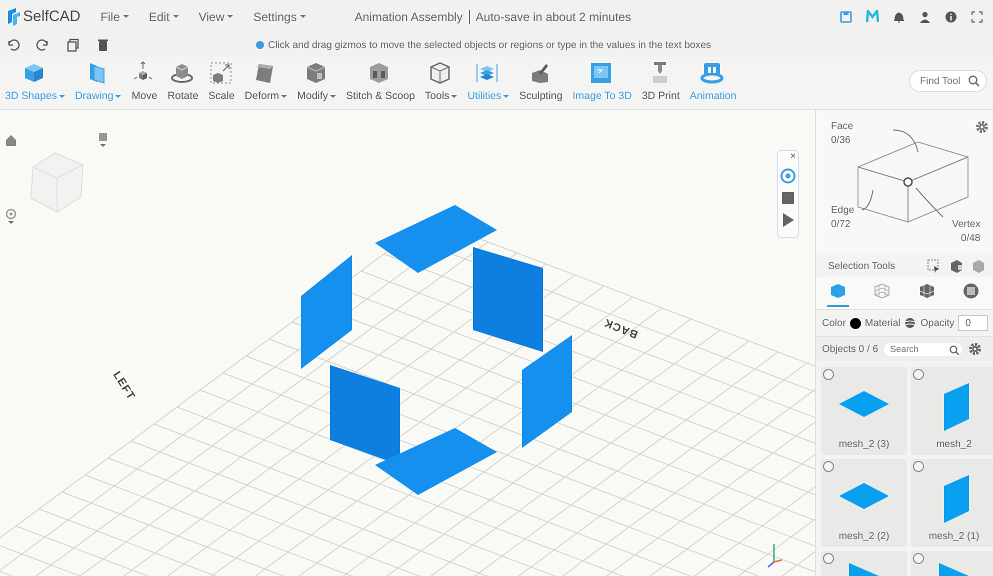 The height and width of the screenshot is (576, 993). What do you see at coordinates (934, 266) in the screenshot?
I see `box-select-icon` at bounding box center [934, 266].